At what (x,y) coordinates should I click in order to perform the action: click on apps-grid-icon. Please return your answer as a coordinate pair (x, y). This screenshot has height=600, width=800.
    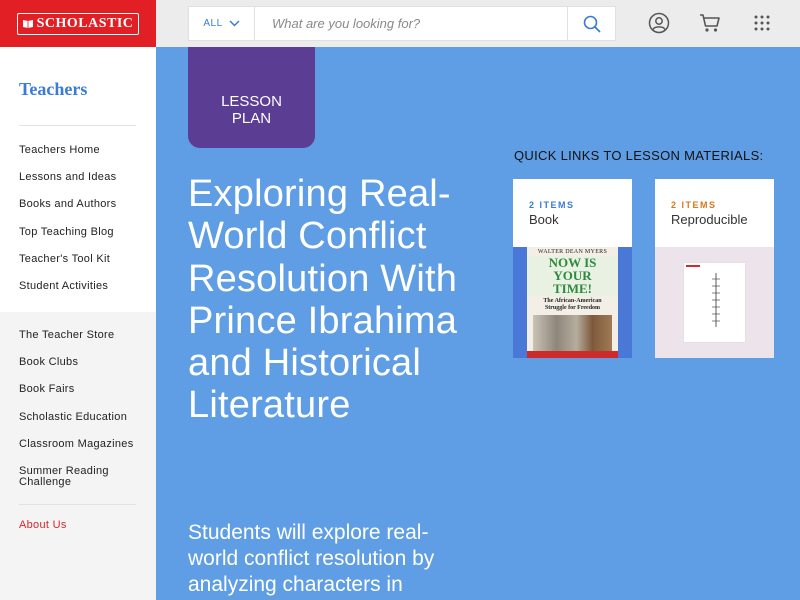
    Looking at the image, I should click on (762, 23).